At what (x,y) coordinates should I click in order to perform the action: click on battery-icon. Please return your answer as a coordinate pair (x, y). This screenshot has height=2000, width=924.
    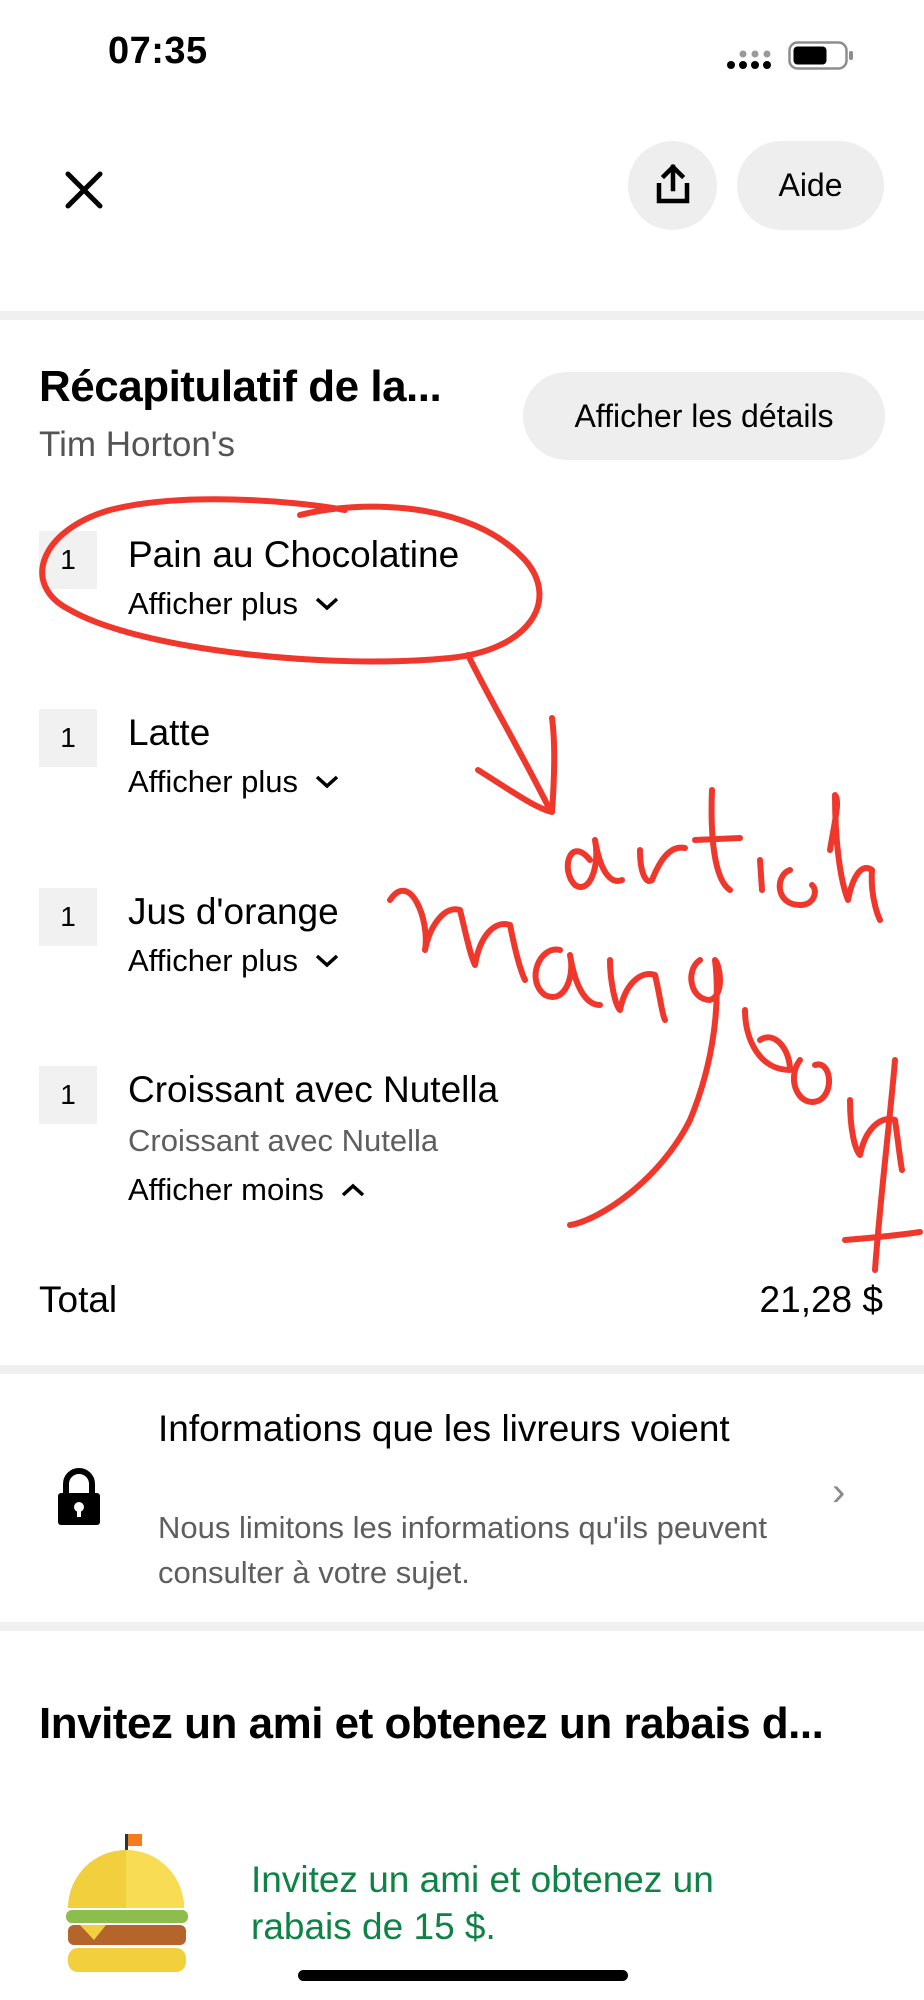
    Looking at the image, I should click on (820, 55).